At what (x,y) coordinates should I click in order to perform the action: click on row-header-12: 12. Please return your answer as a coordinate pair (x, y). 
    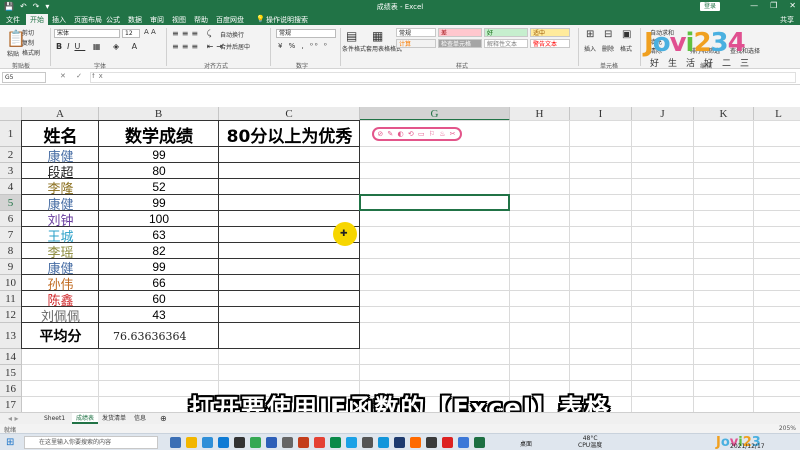
    Looking at the image, I should click on (11, 315).